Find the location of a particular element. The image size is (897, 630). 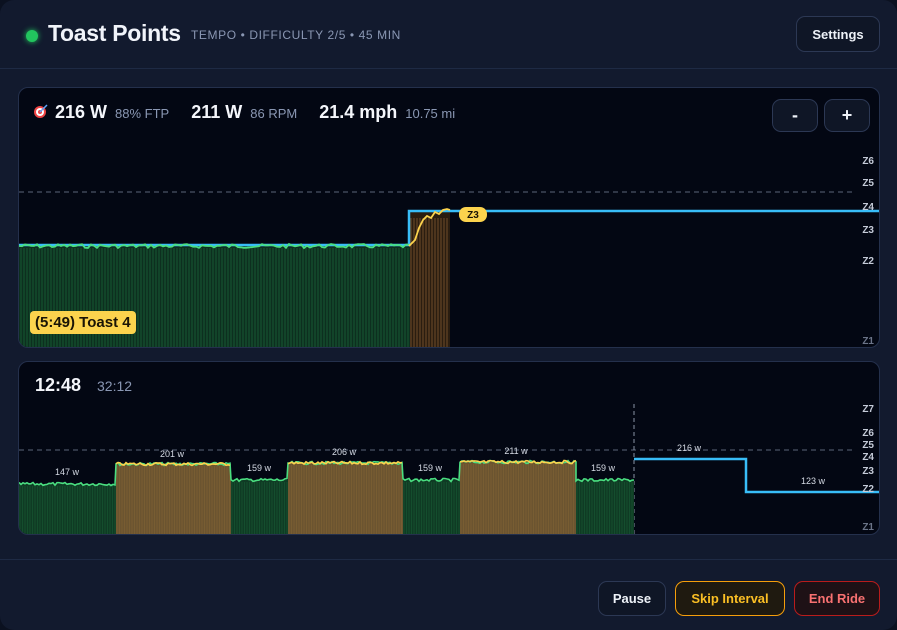

settings-button: Settings is located at coordinates (838, 34).